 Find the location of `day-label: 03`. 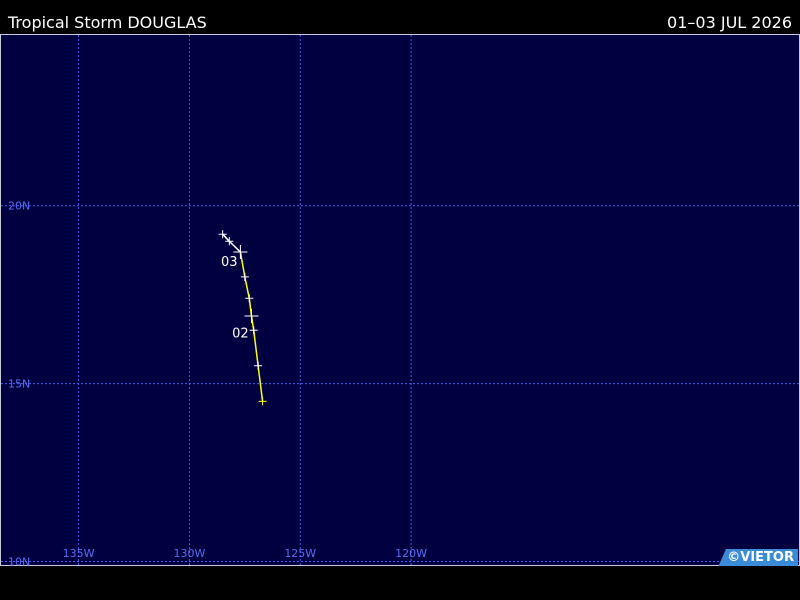

day-label: 03 is located at coordinates (229, 262).